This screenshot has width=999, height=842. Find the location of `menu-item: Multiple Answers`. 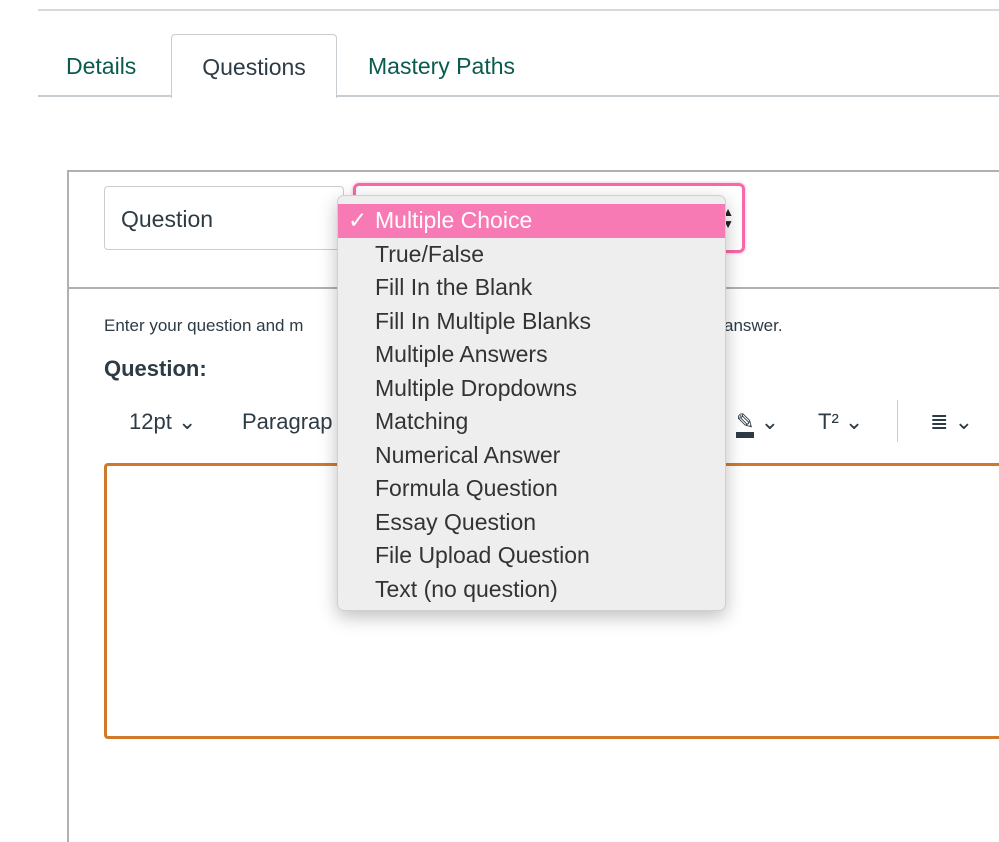

menu-item: Multiple Answers is located at coordinates (531, 355).